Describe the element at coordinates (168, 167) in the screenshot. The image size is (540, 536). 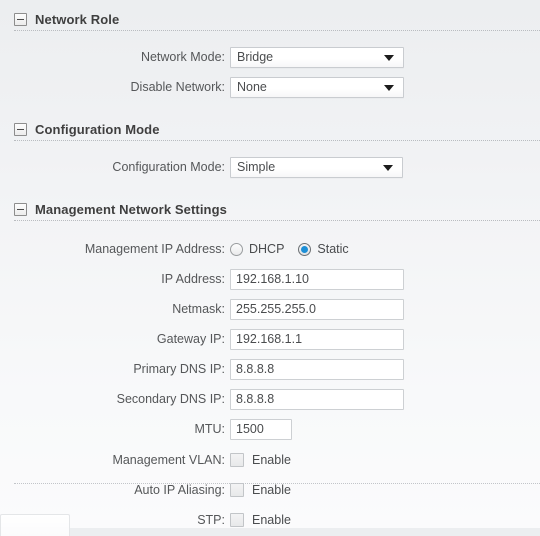
I see `label-configuration-mode: Configuration Mode:` at that location.